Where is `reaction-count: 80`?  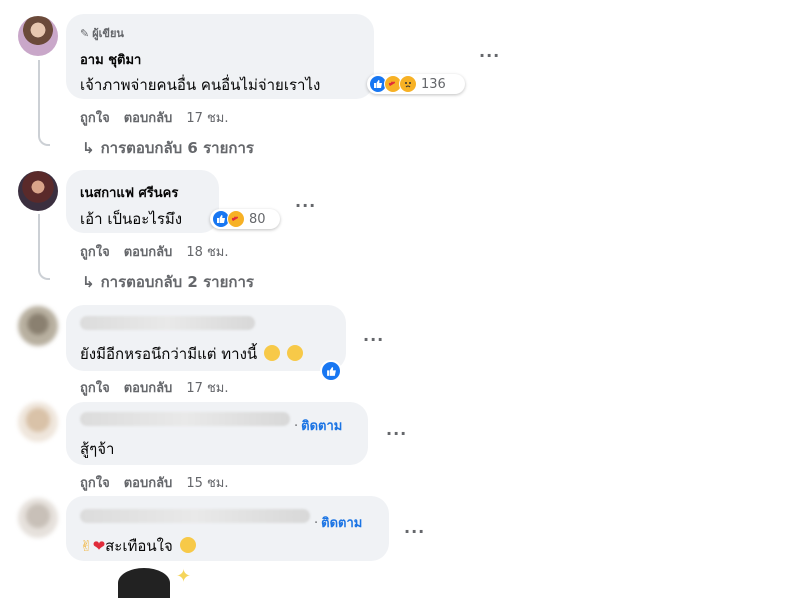 reaction-count: 80 is located at coordinates (257, 219).